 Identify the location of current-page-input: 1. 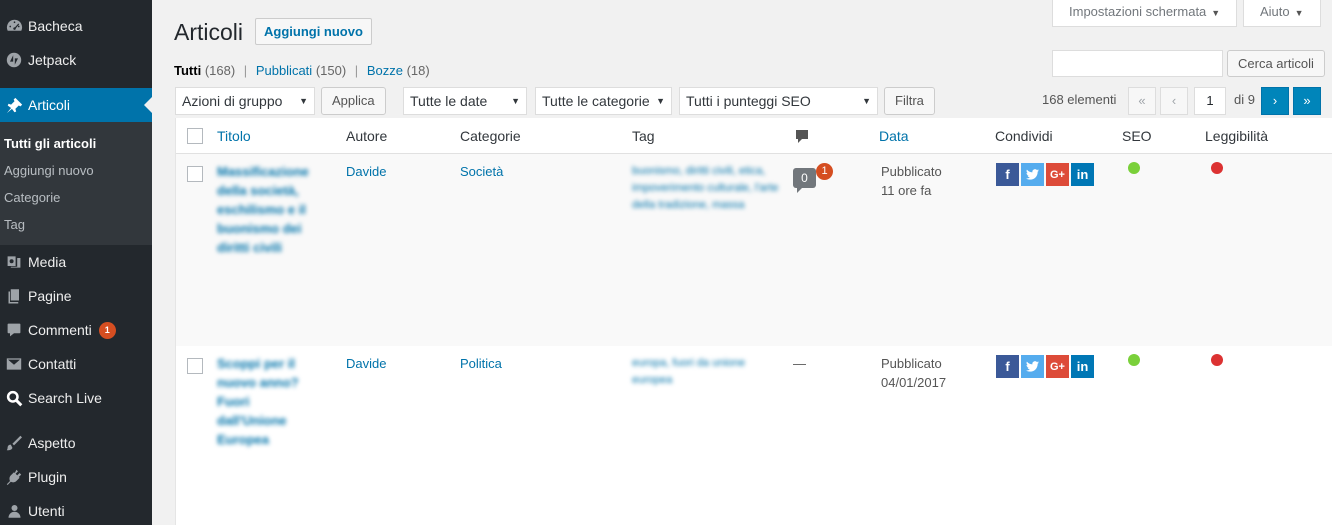
(1210, 101).